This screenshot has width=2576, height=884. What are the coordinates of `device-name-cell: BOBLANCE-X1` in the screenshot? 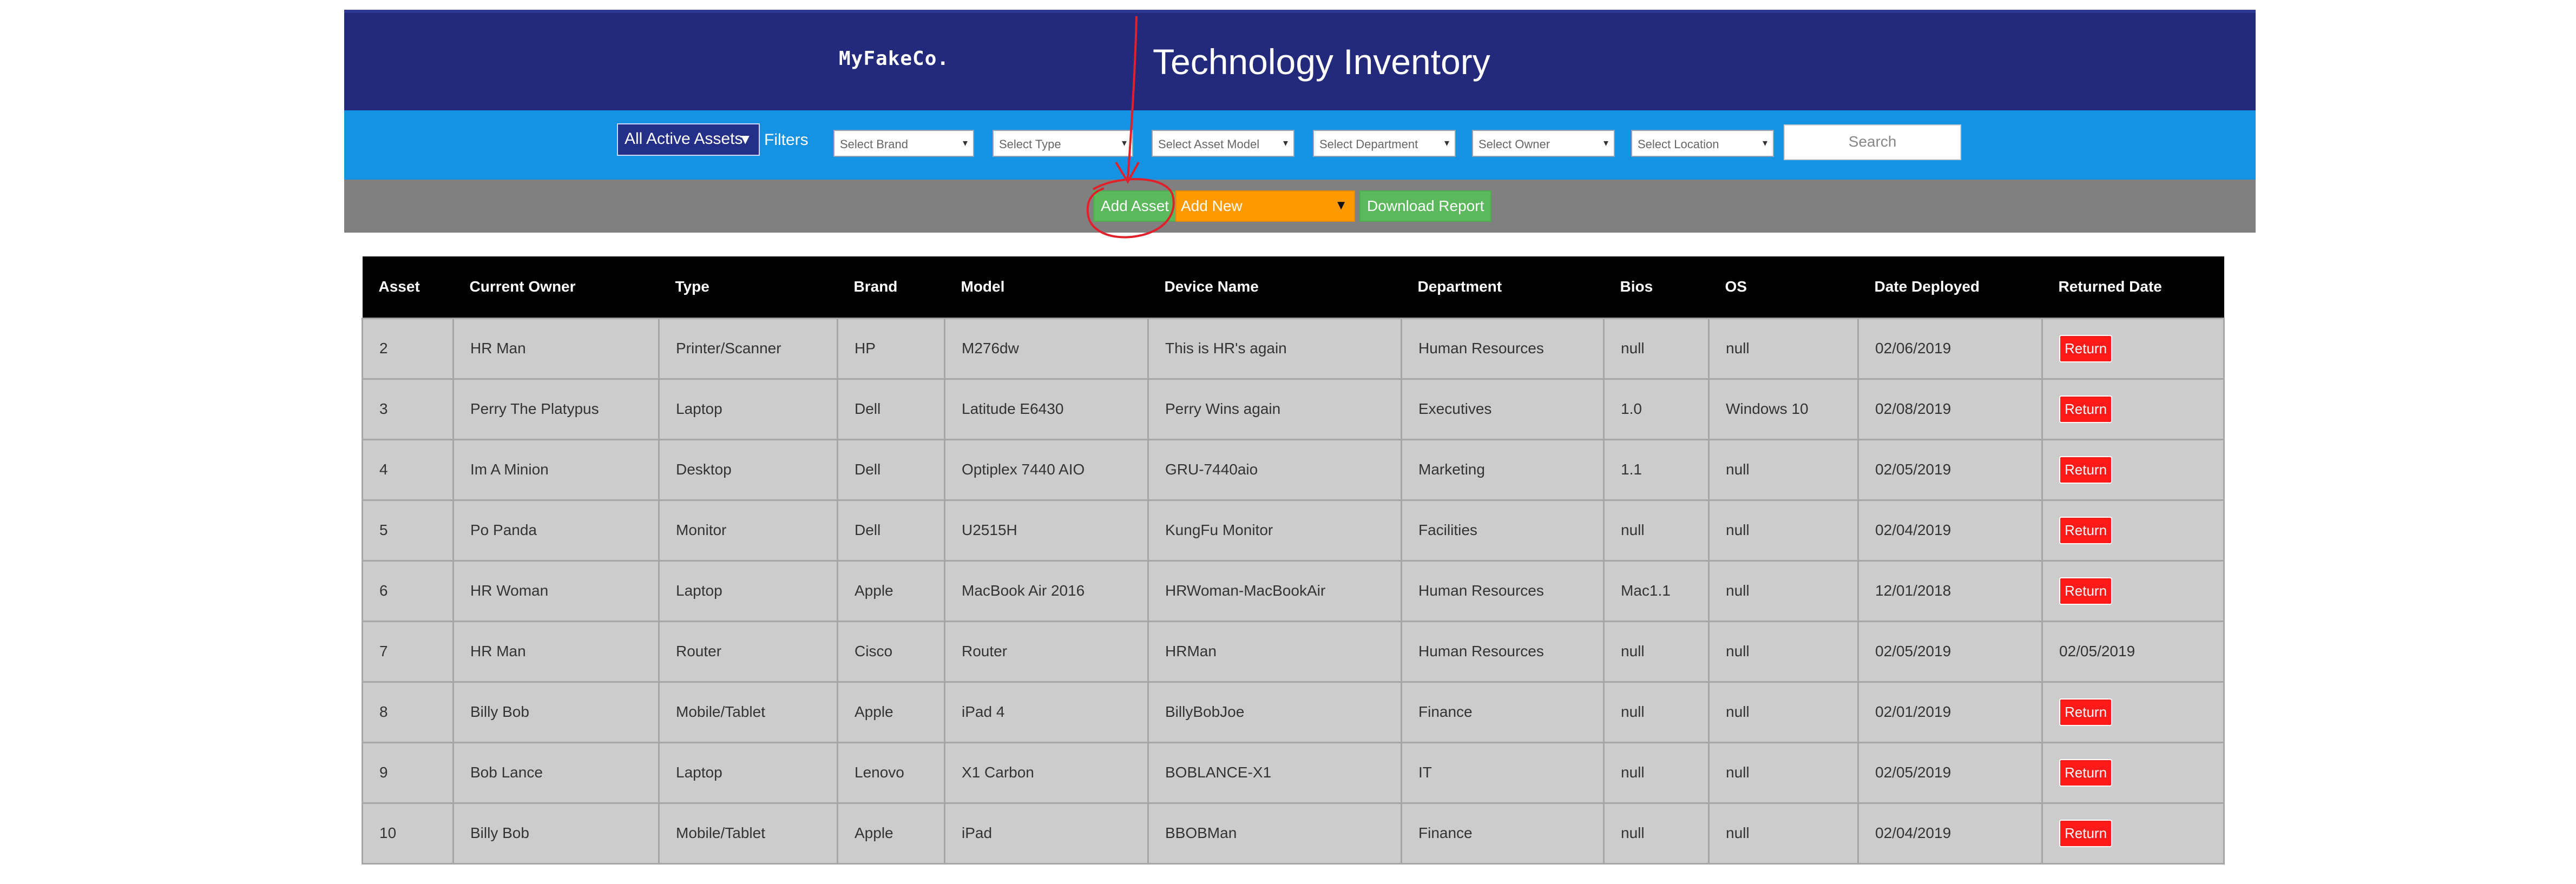 It's located at (1274, 773).